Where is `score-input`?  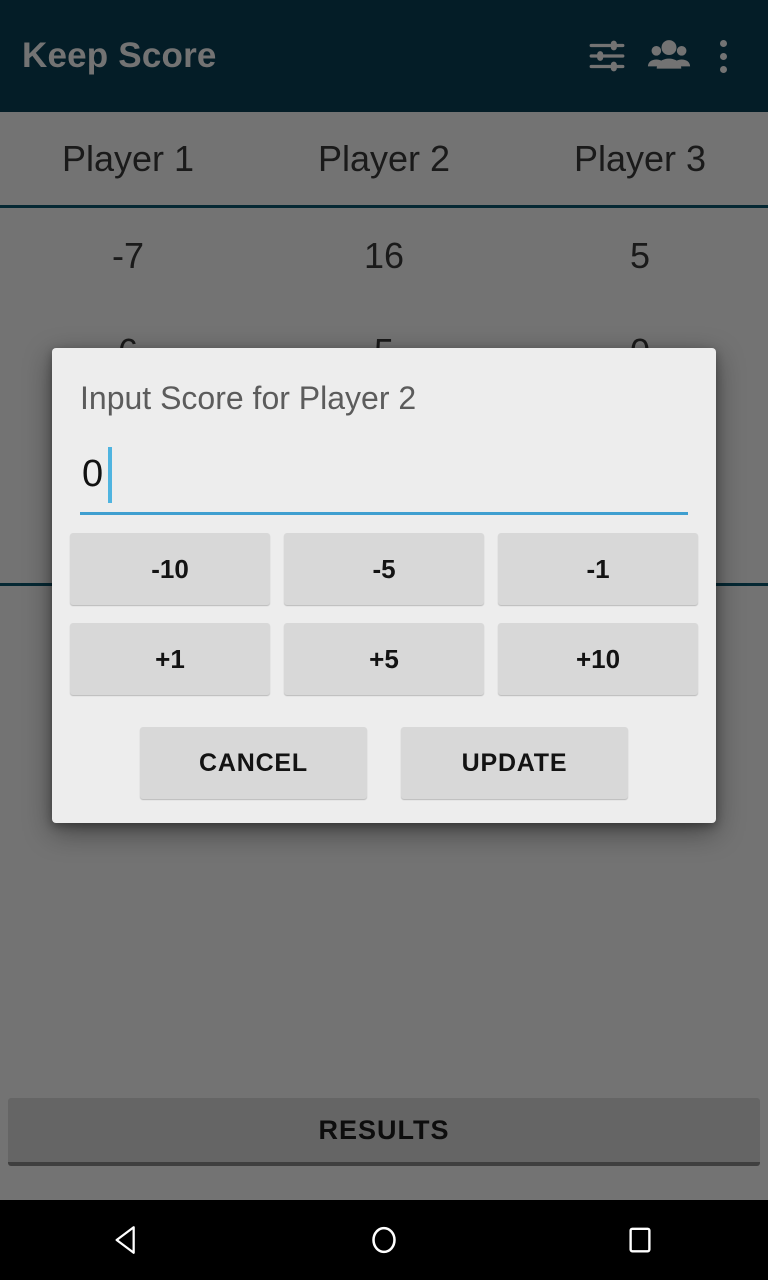 score-input is located at coordinates (384, 474).